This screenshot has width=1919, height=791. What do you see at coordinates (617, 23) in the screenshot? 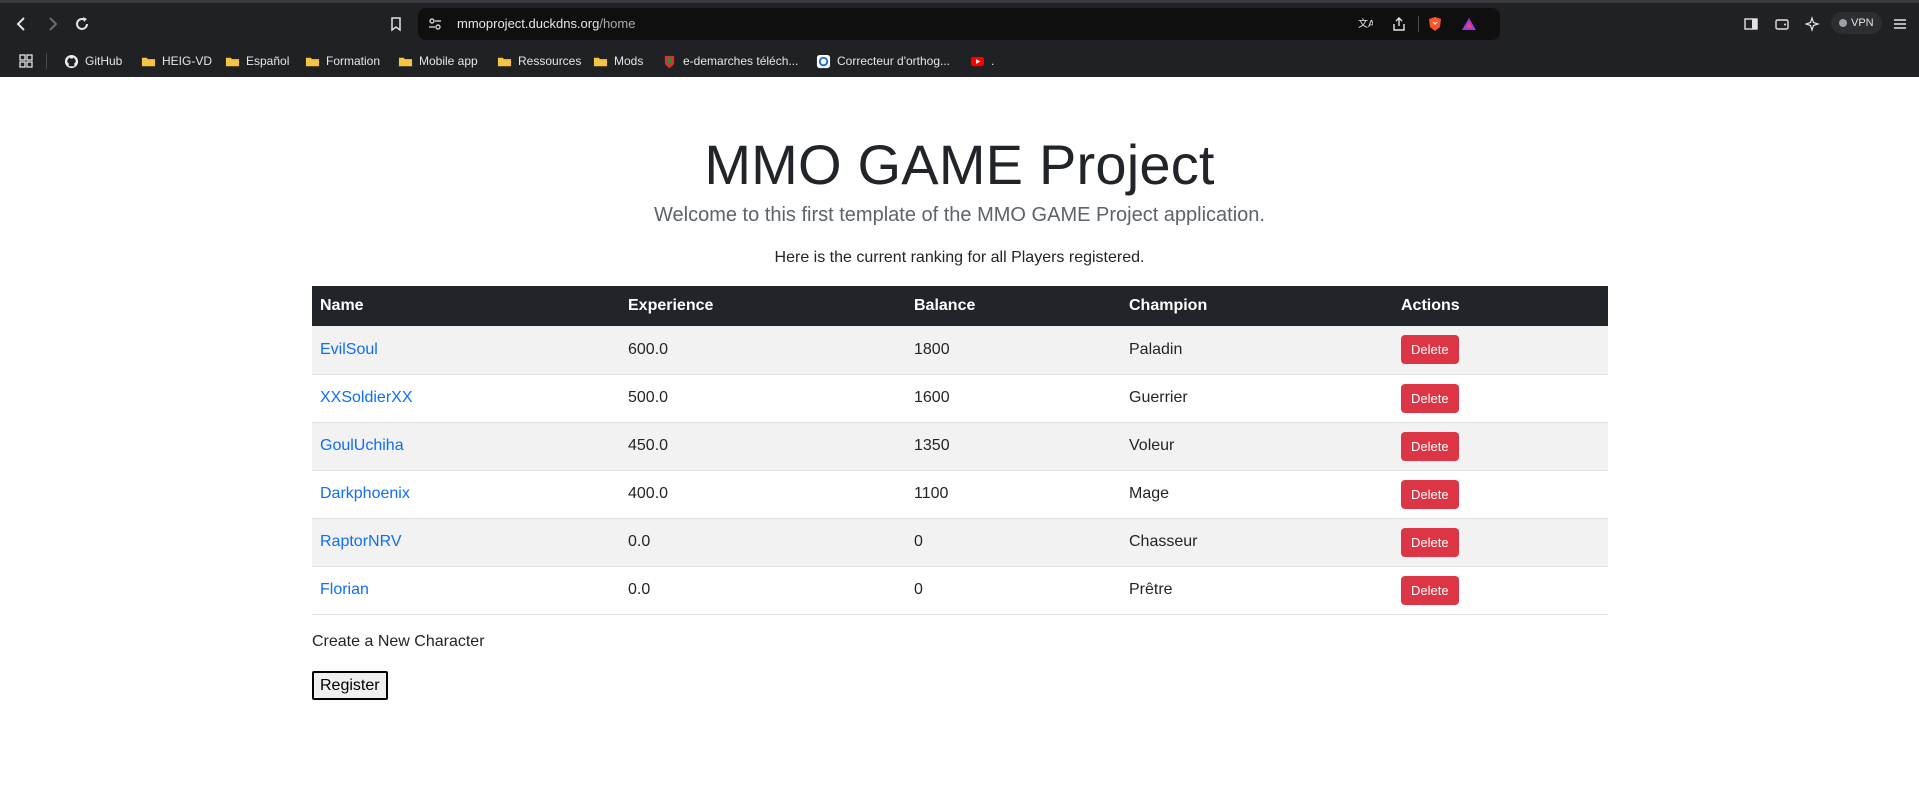
I see `url-path: /home` at bounding box center [617, 23].